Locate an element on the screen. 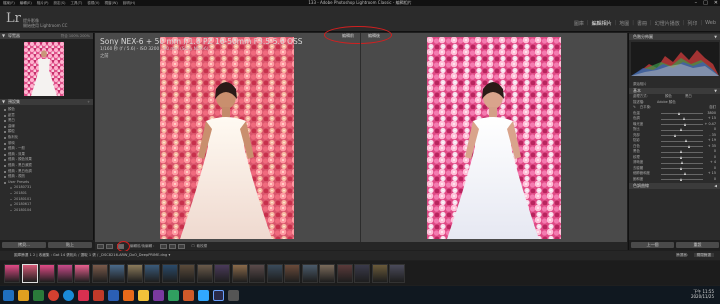 This screenshot has height=304, width=720. filter-select: 關閉篩選 is located at coordinates (703, 255).